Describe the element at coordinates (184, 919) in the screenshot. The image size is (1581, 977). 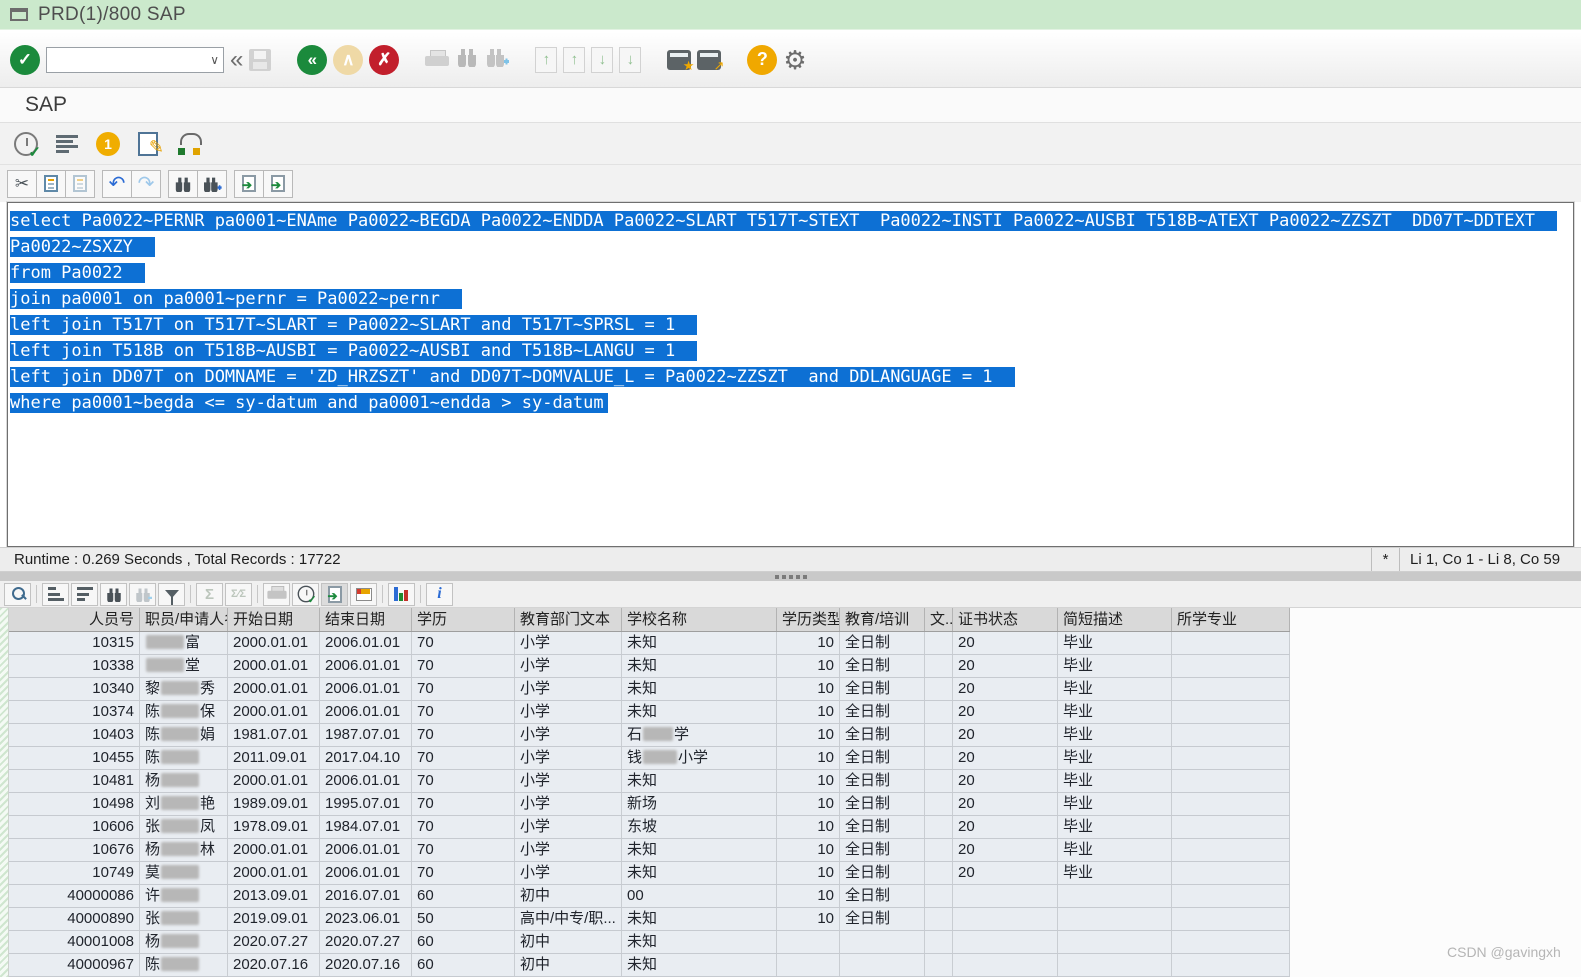
I see `cell-name: 张` at that location.